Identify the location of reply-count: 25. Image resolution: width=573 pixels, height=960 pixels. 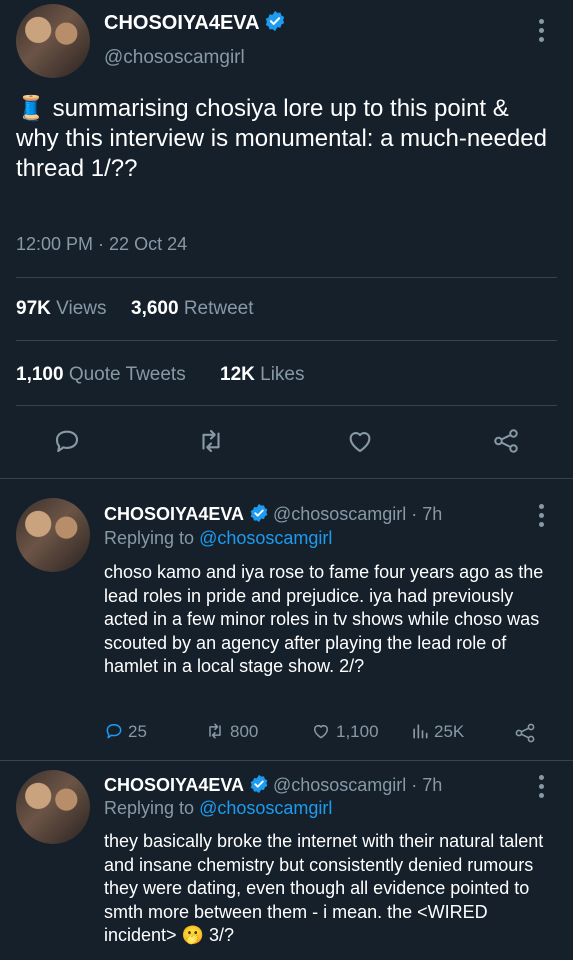
(125, 731).